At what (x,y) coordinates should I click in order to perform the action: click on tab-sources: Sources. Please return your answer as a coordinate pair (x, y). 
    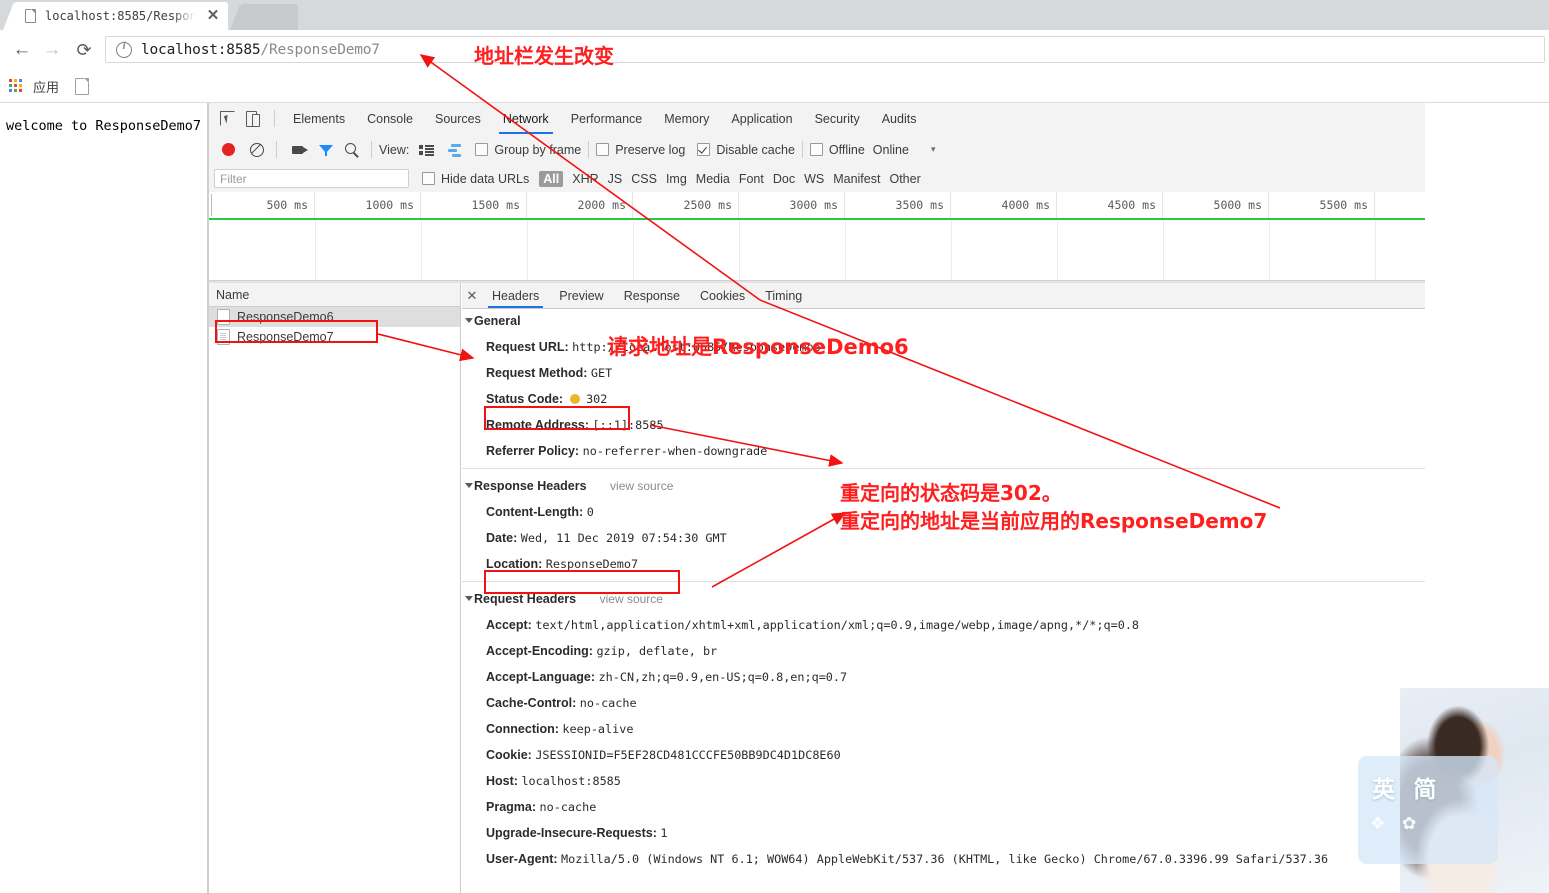
    Looking at the image, I should click on (458, 119).